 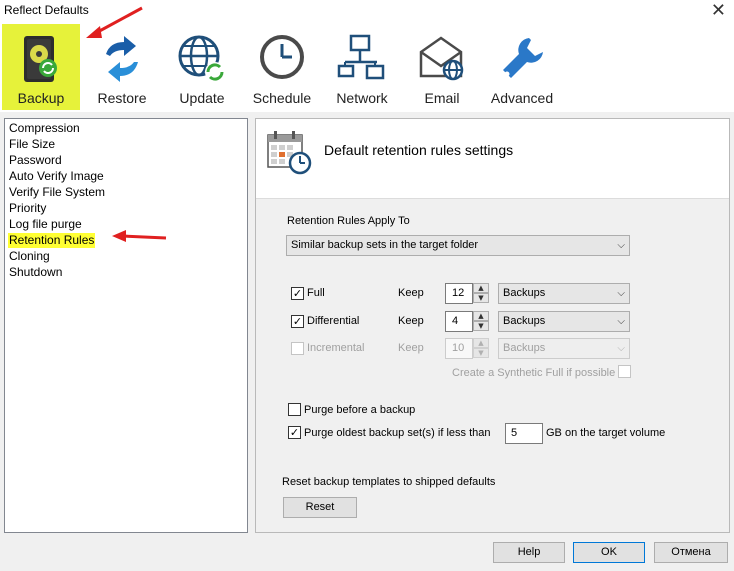 I want to click on title-bar: Reflect Defaults ✕, so click(x=367, y=11).